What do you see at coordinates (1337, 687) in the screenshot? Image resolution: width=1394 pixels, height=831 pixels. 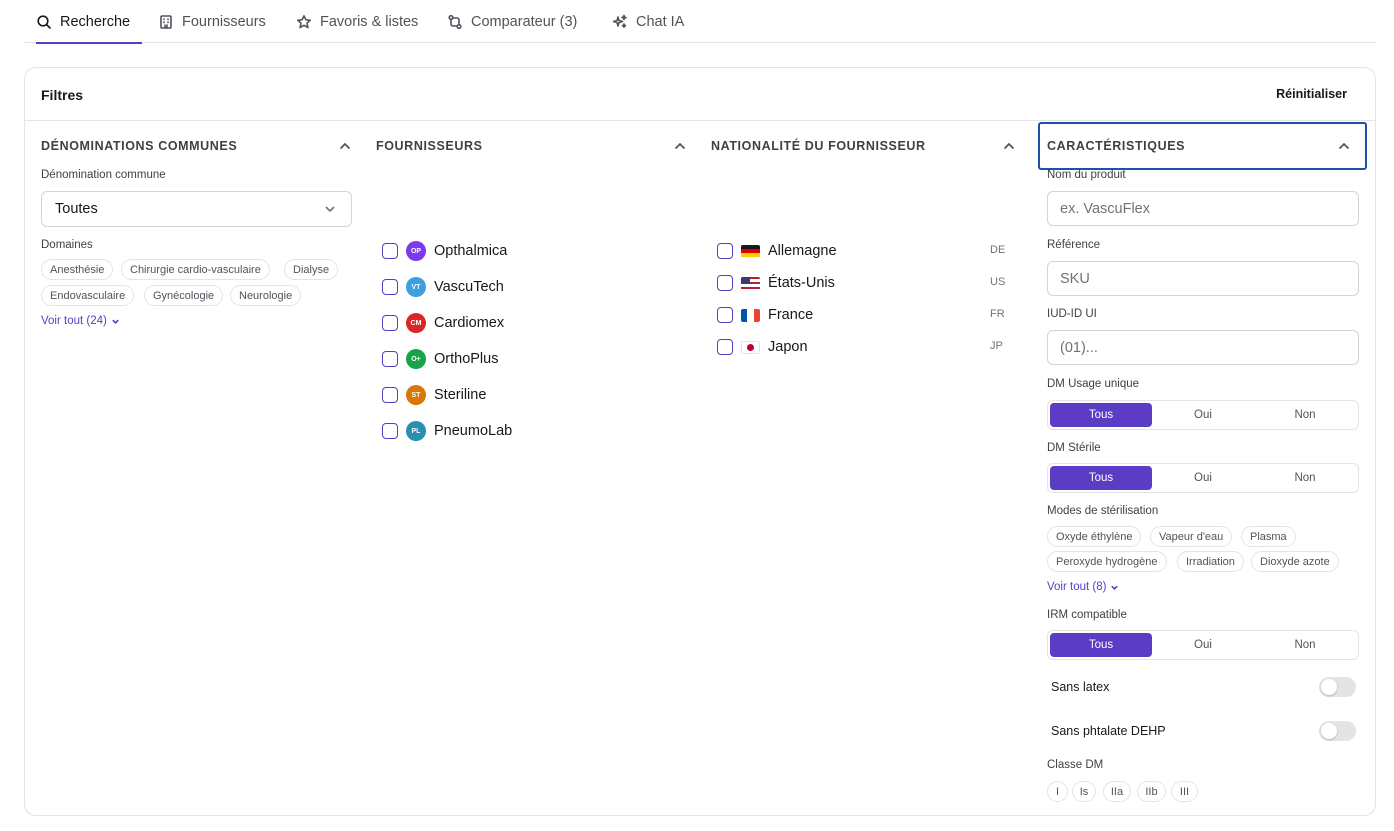 I see `latex-free-toggle` at bounding box center [1337, 687].